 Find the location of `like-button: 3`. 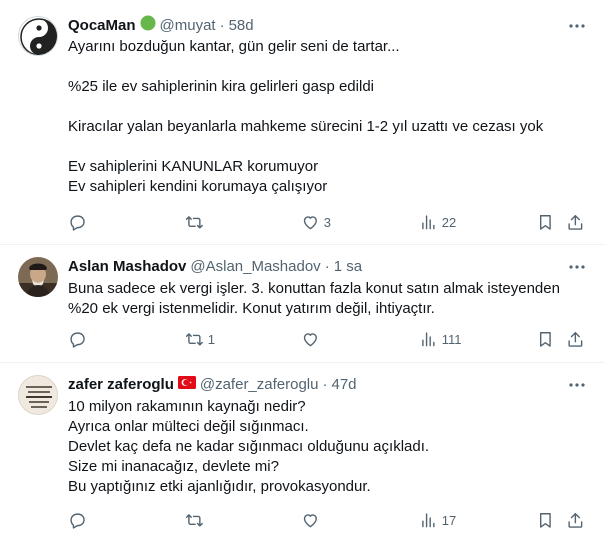

like-button: 3 is located at coordinates (316, 222).